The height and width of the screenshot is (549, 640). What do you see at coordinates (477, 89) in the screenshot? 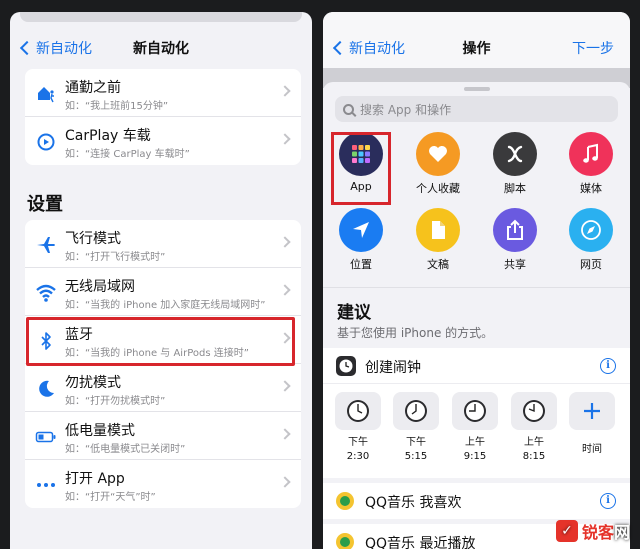
I see `sheet-grabber` at bounding box center [477, 89].